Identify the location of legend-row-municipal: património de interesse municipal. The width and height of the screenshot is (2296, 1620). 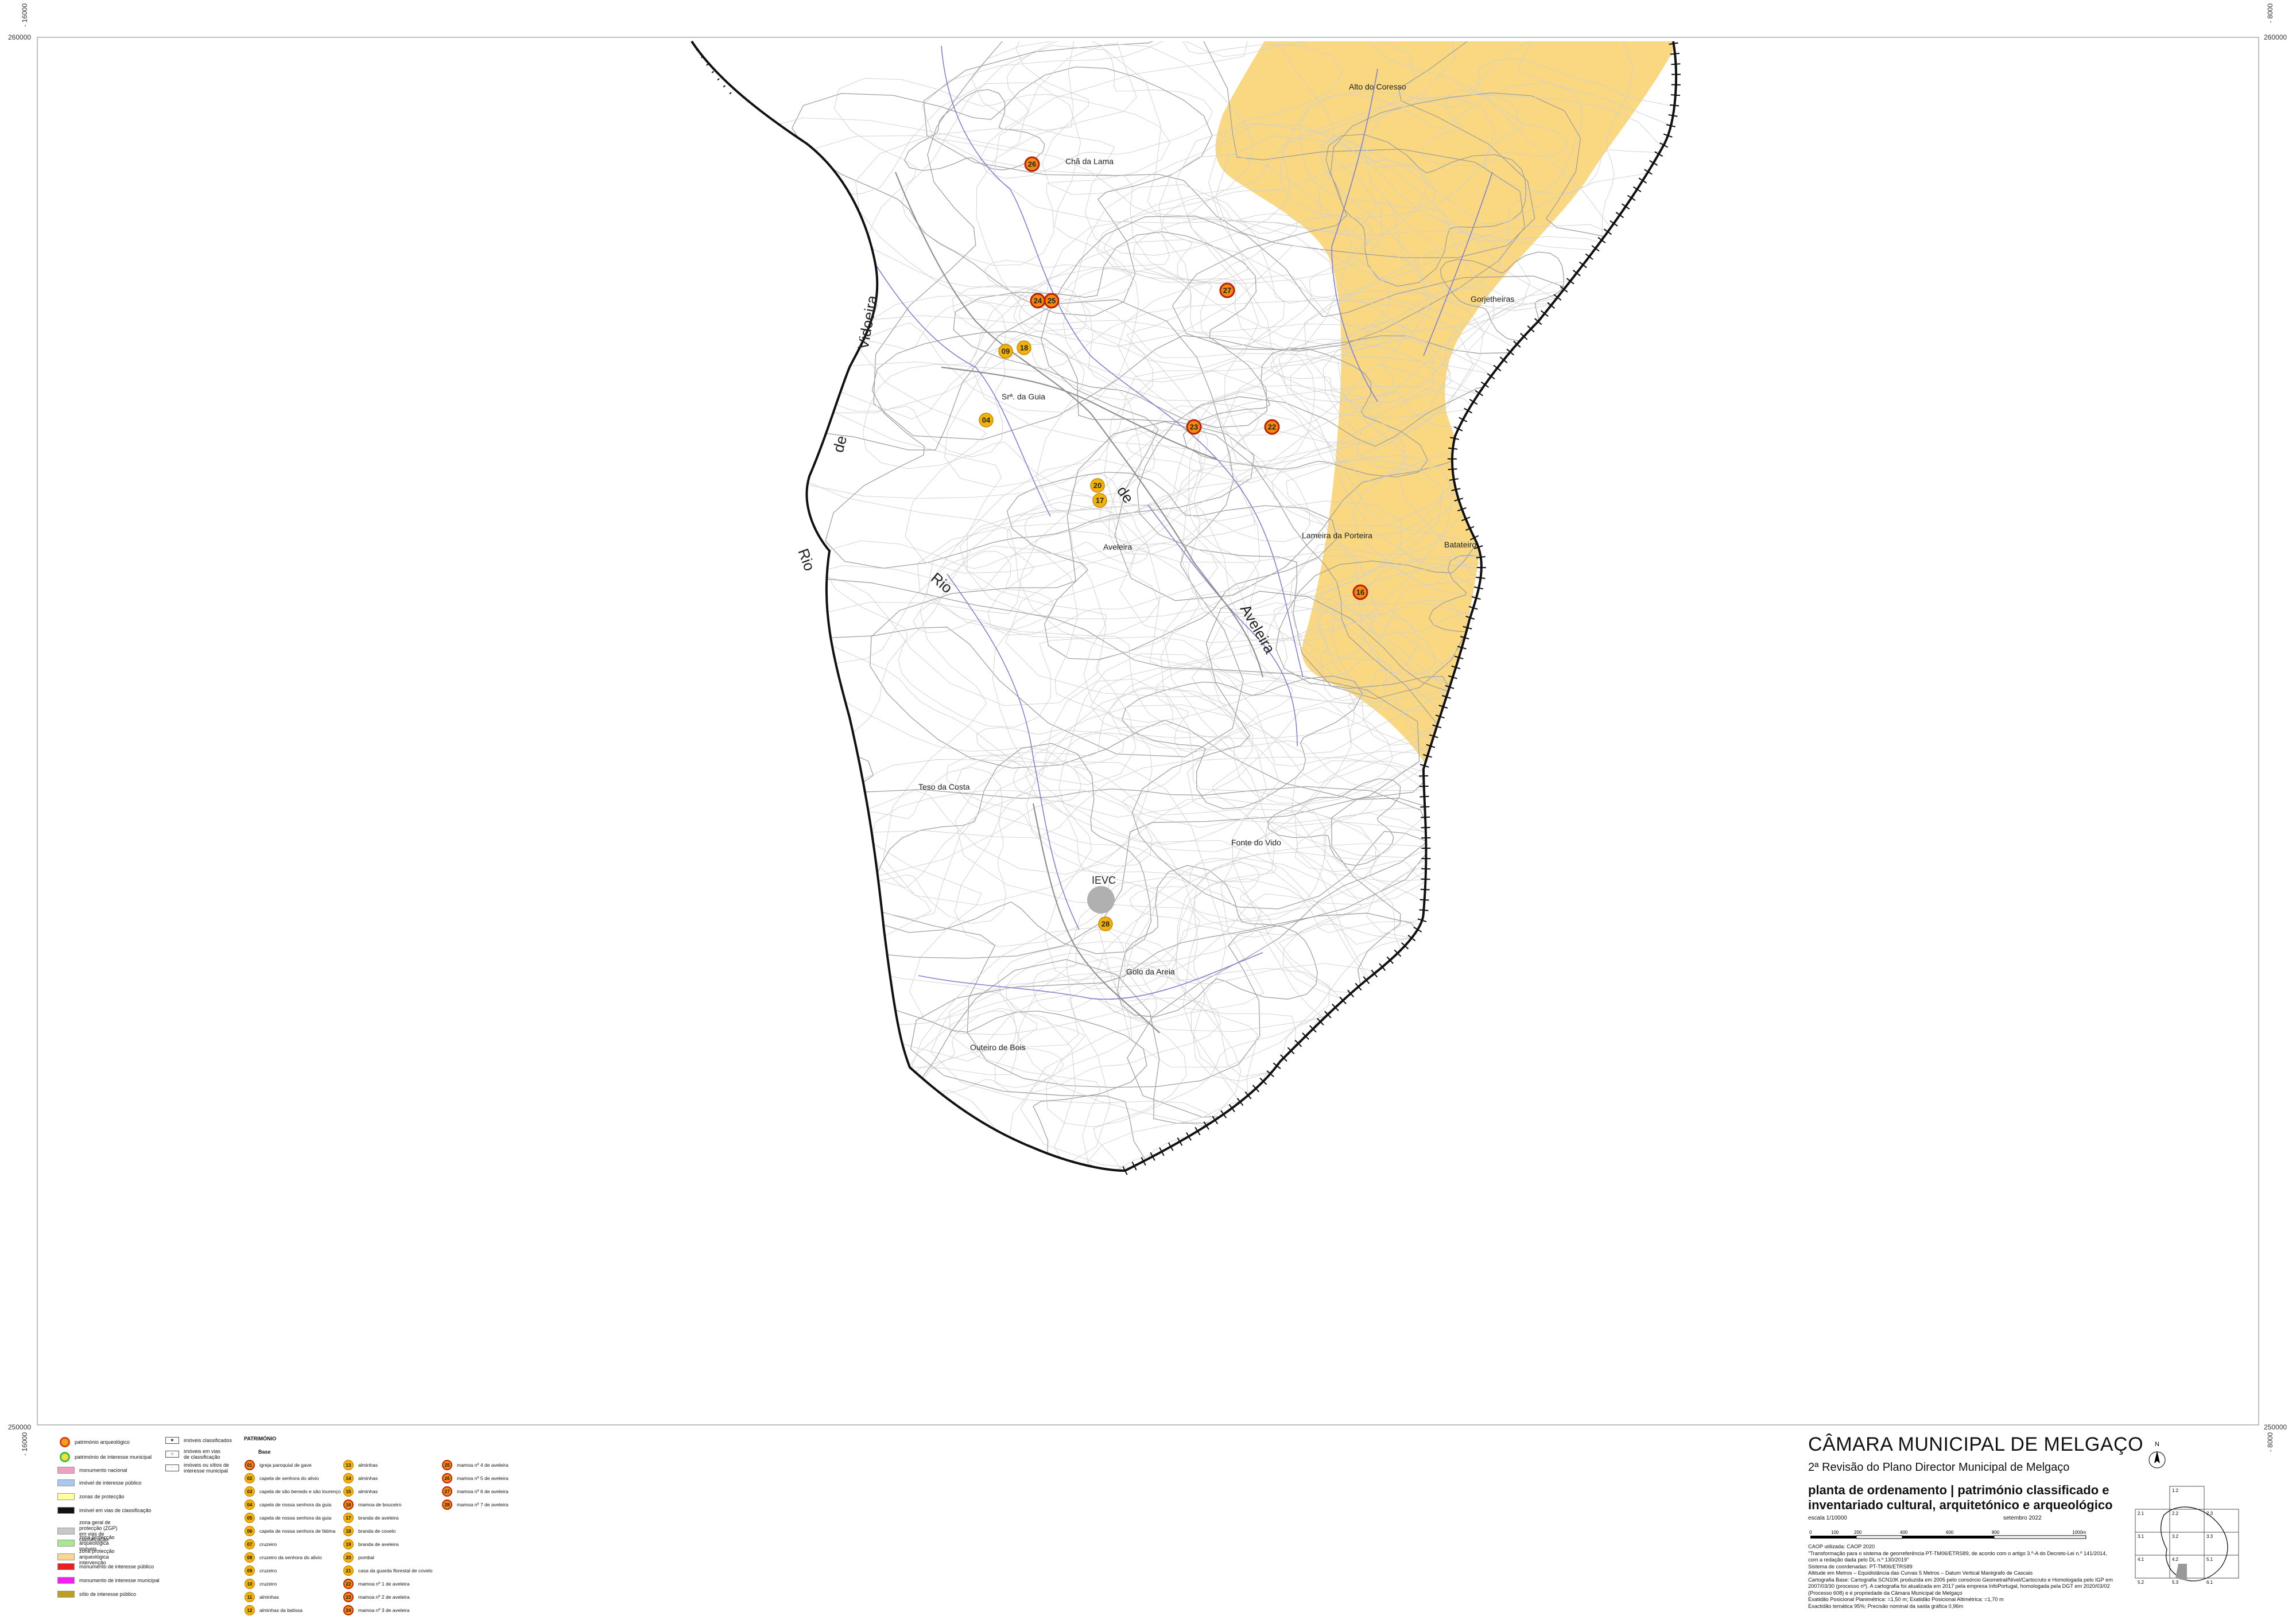
(106, 1457).